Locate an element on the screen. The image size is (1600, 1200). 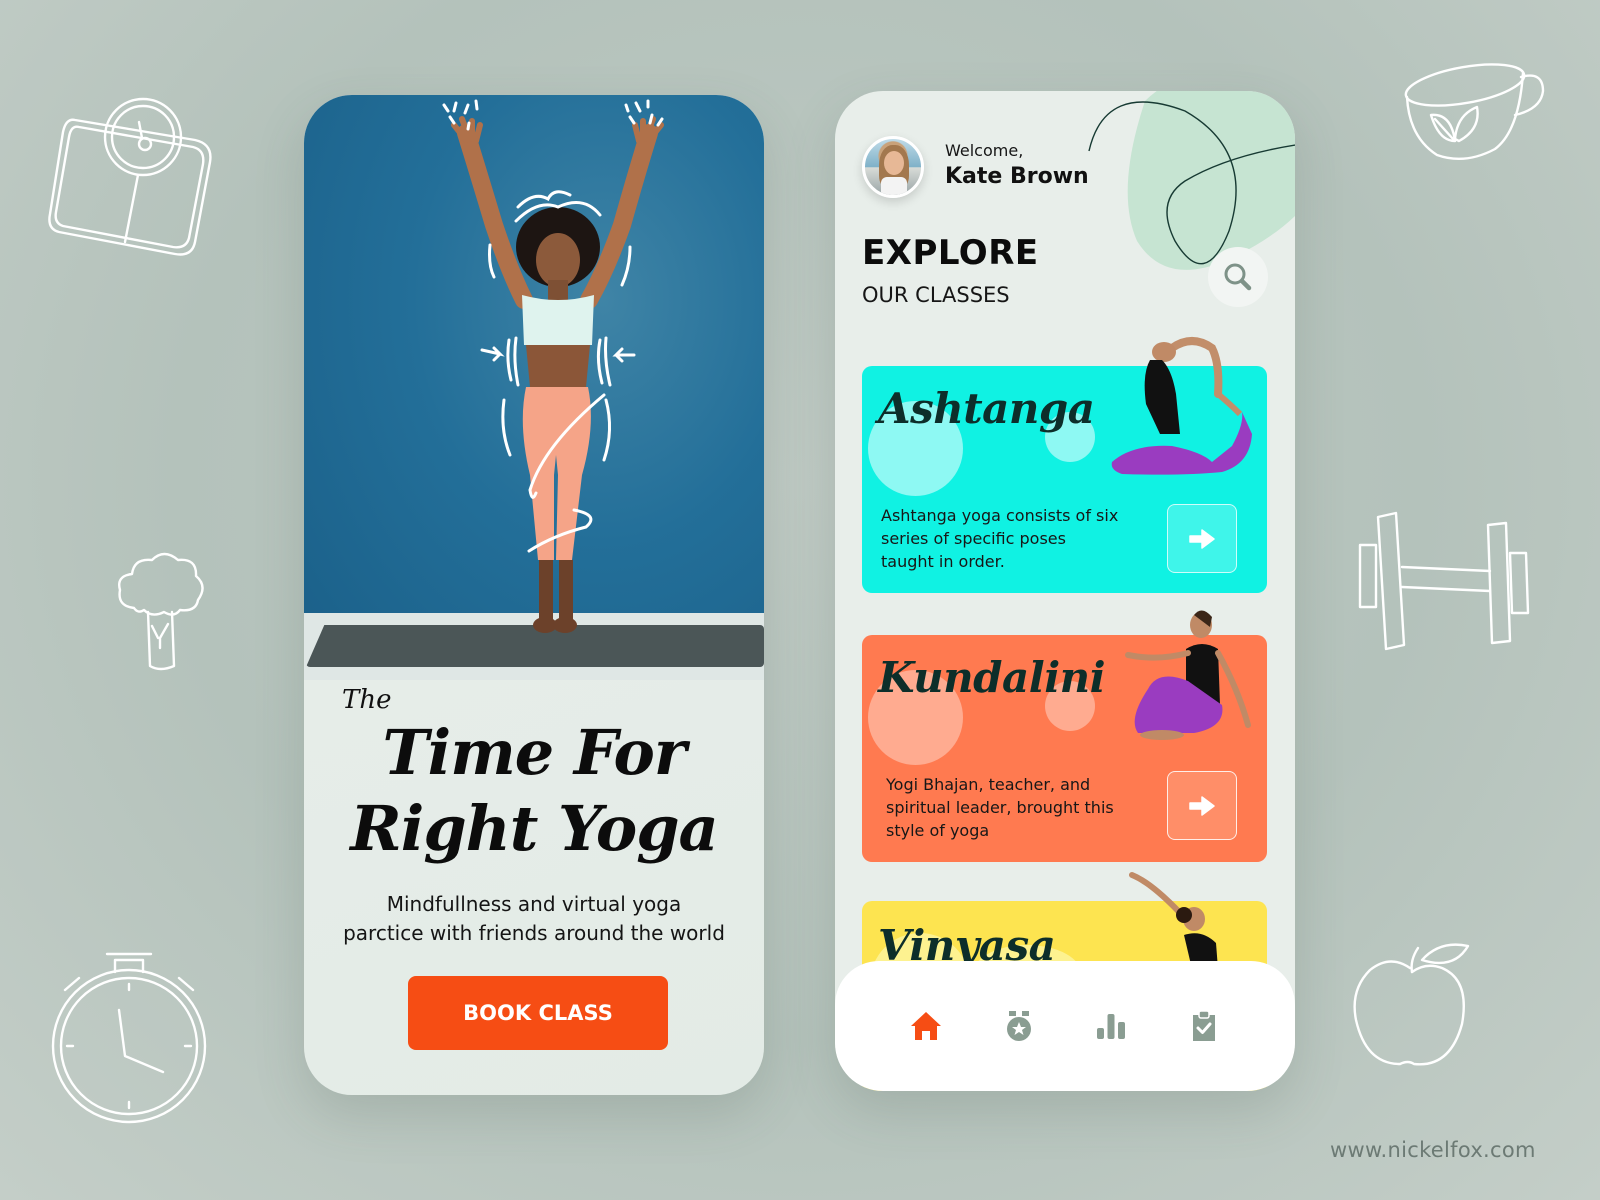
title-line-2: Right Yoga is located at coordinates (534, 828).